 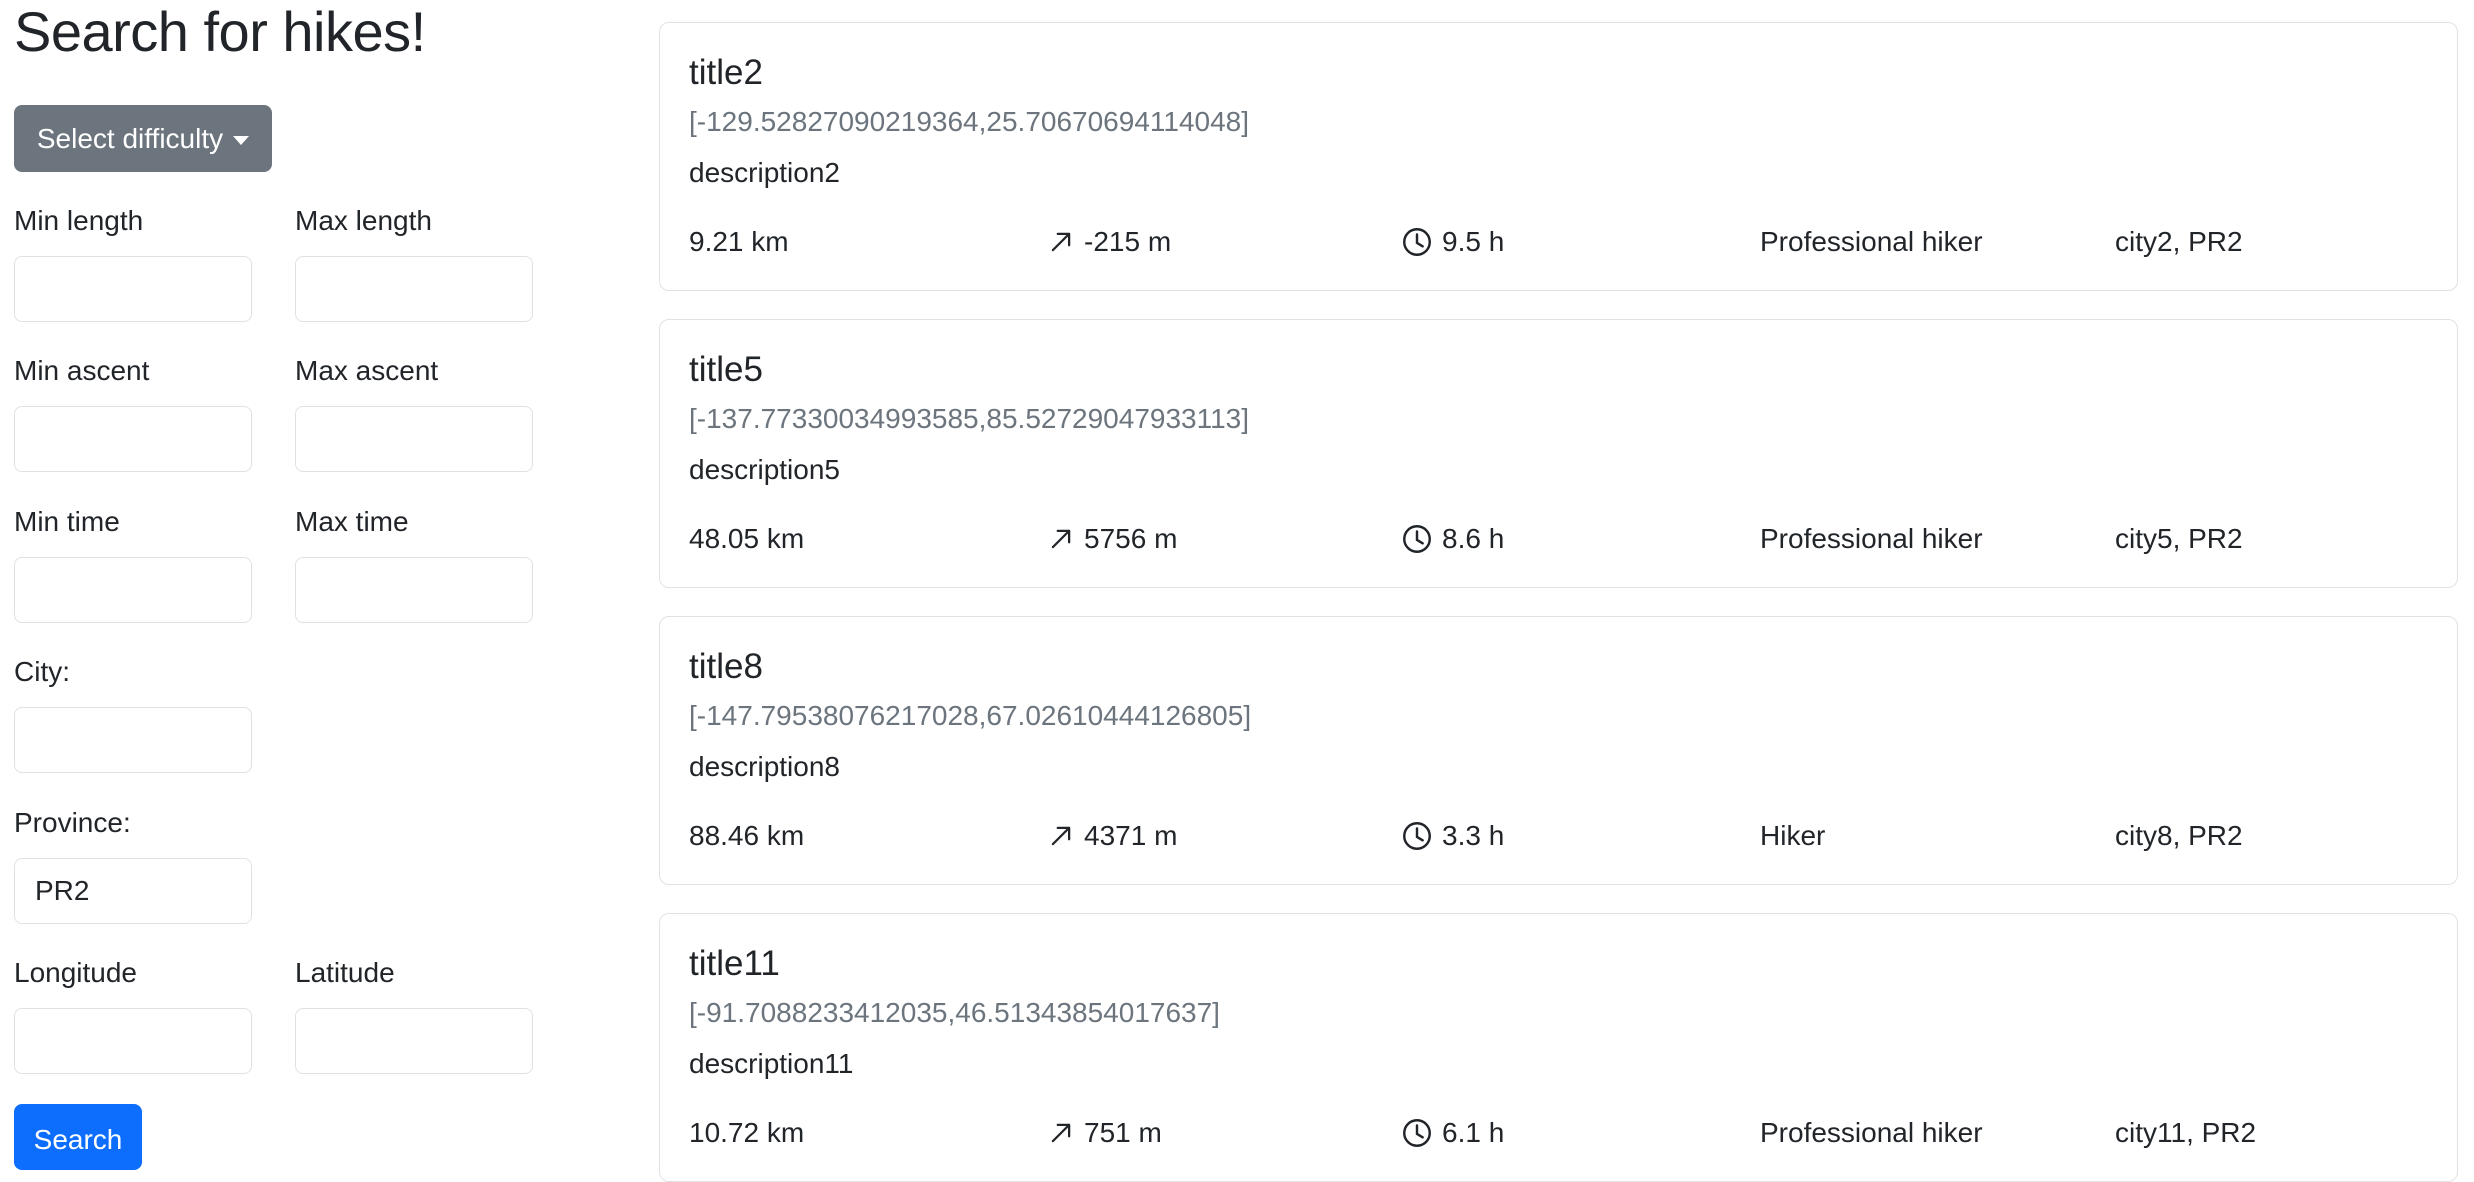 What do you see at coordinates (771, 1063) in the screenshot?
I see `hike-description: description11` at bounding box center [771, 1063].